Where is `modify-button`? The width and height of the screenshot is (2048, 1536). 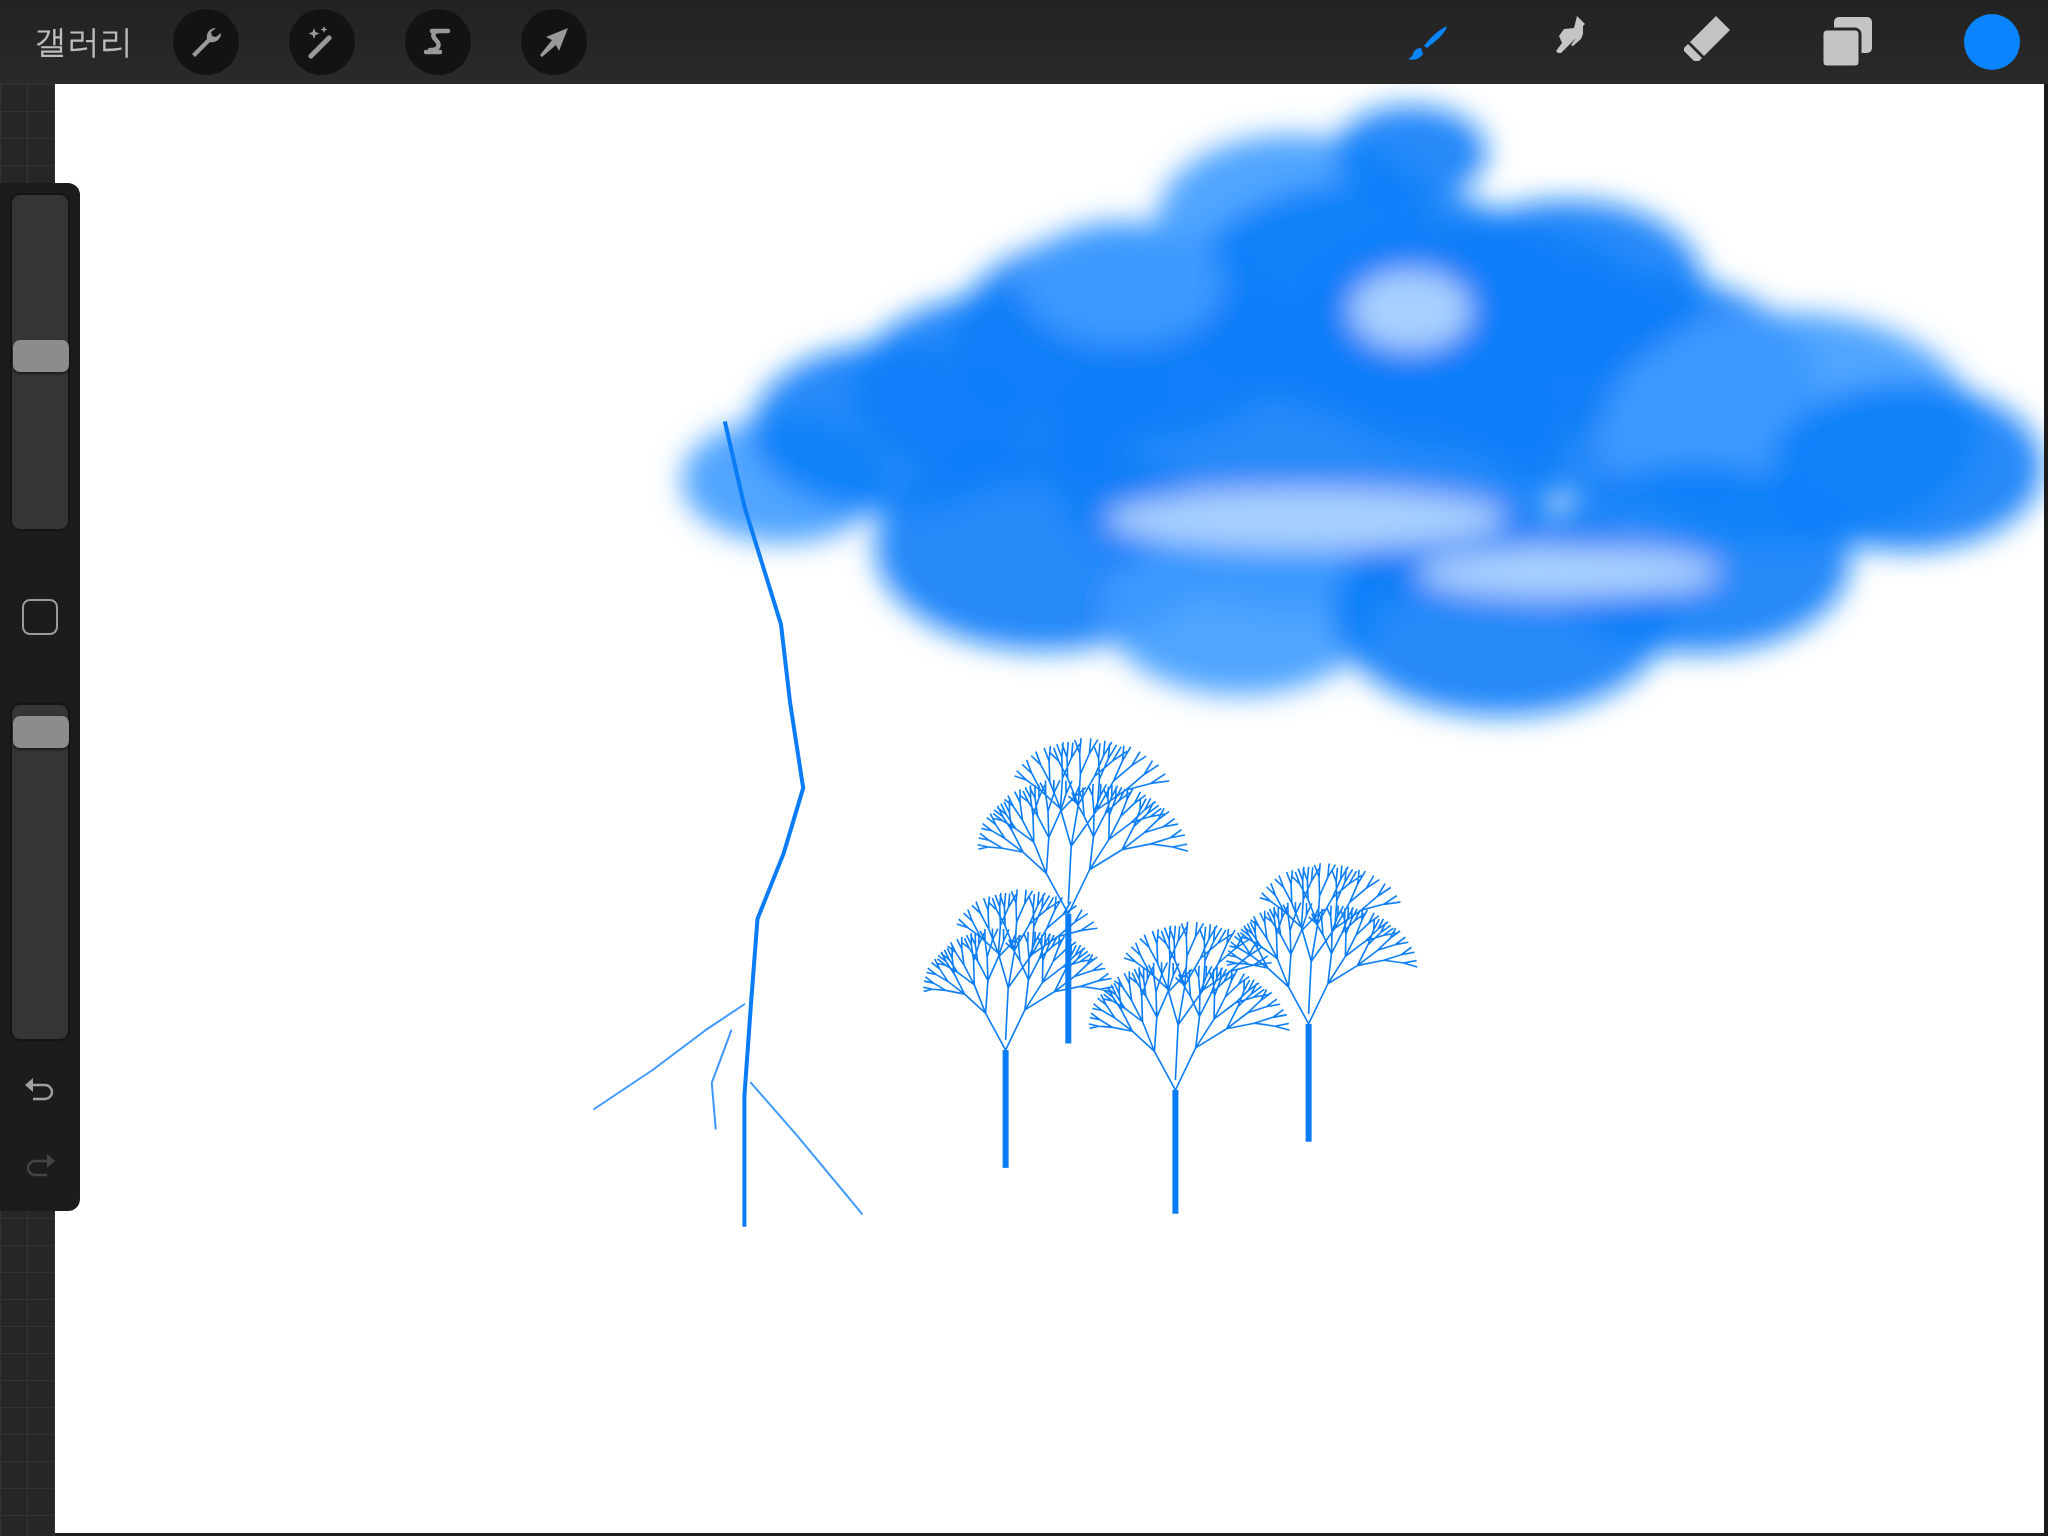 modify-button is located at coordinates (40, 617).